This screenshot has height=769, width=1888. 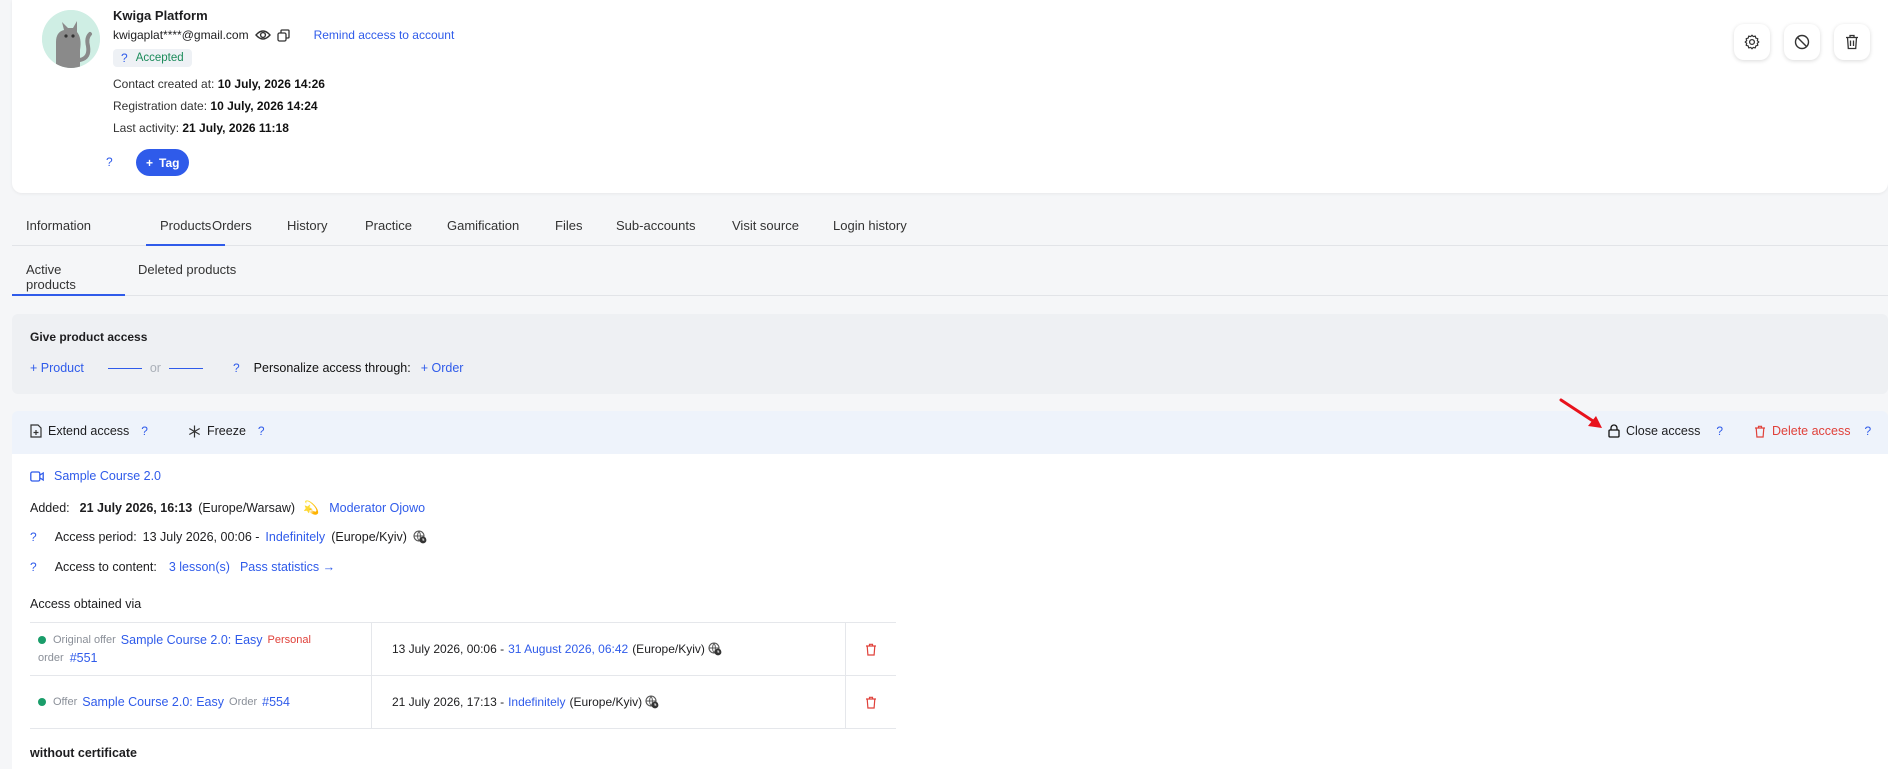 What do you see at coordinates (1752, 42) in the screenshot?
I see `settings-button` at bounding box center [1752, 42].